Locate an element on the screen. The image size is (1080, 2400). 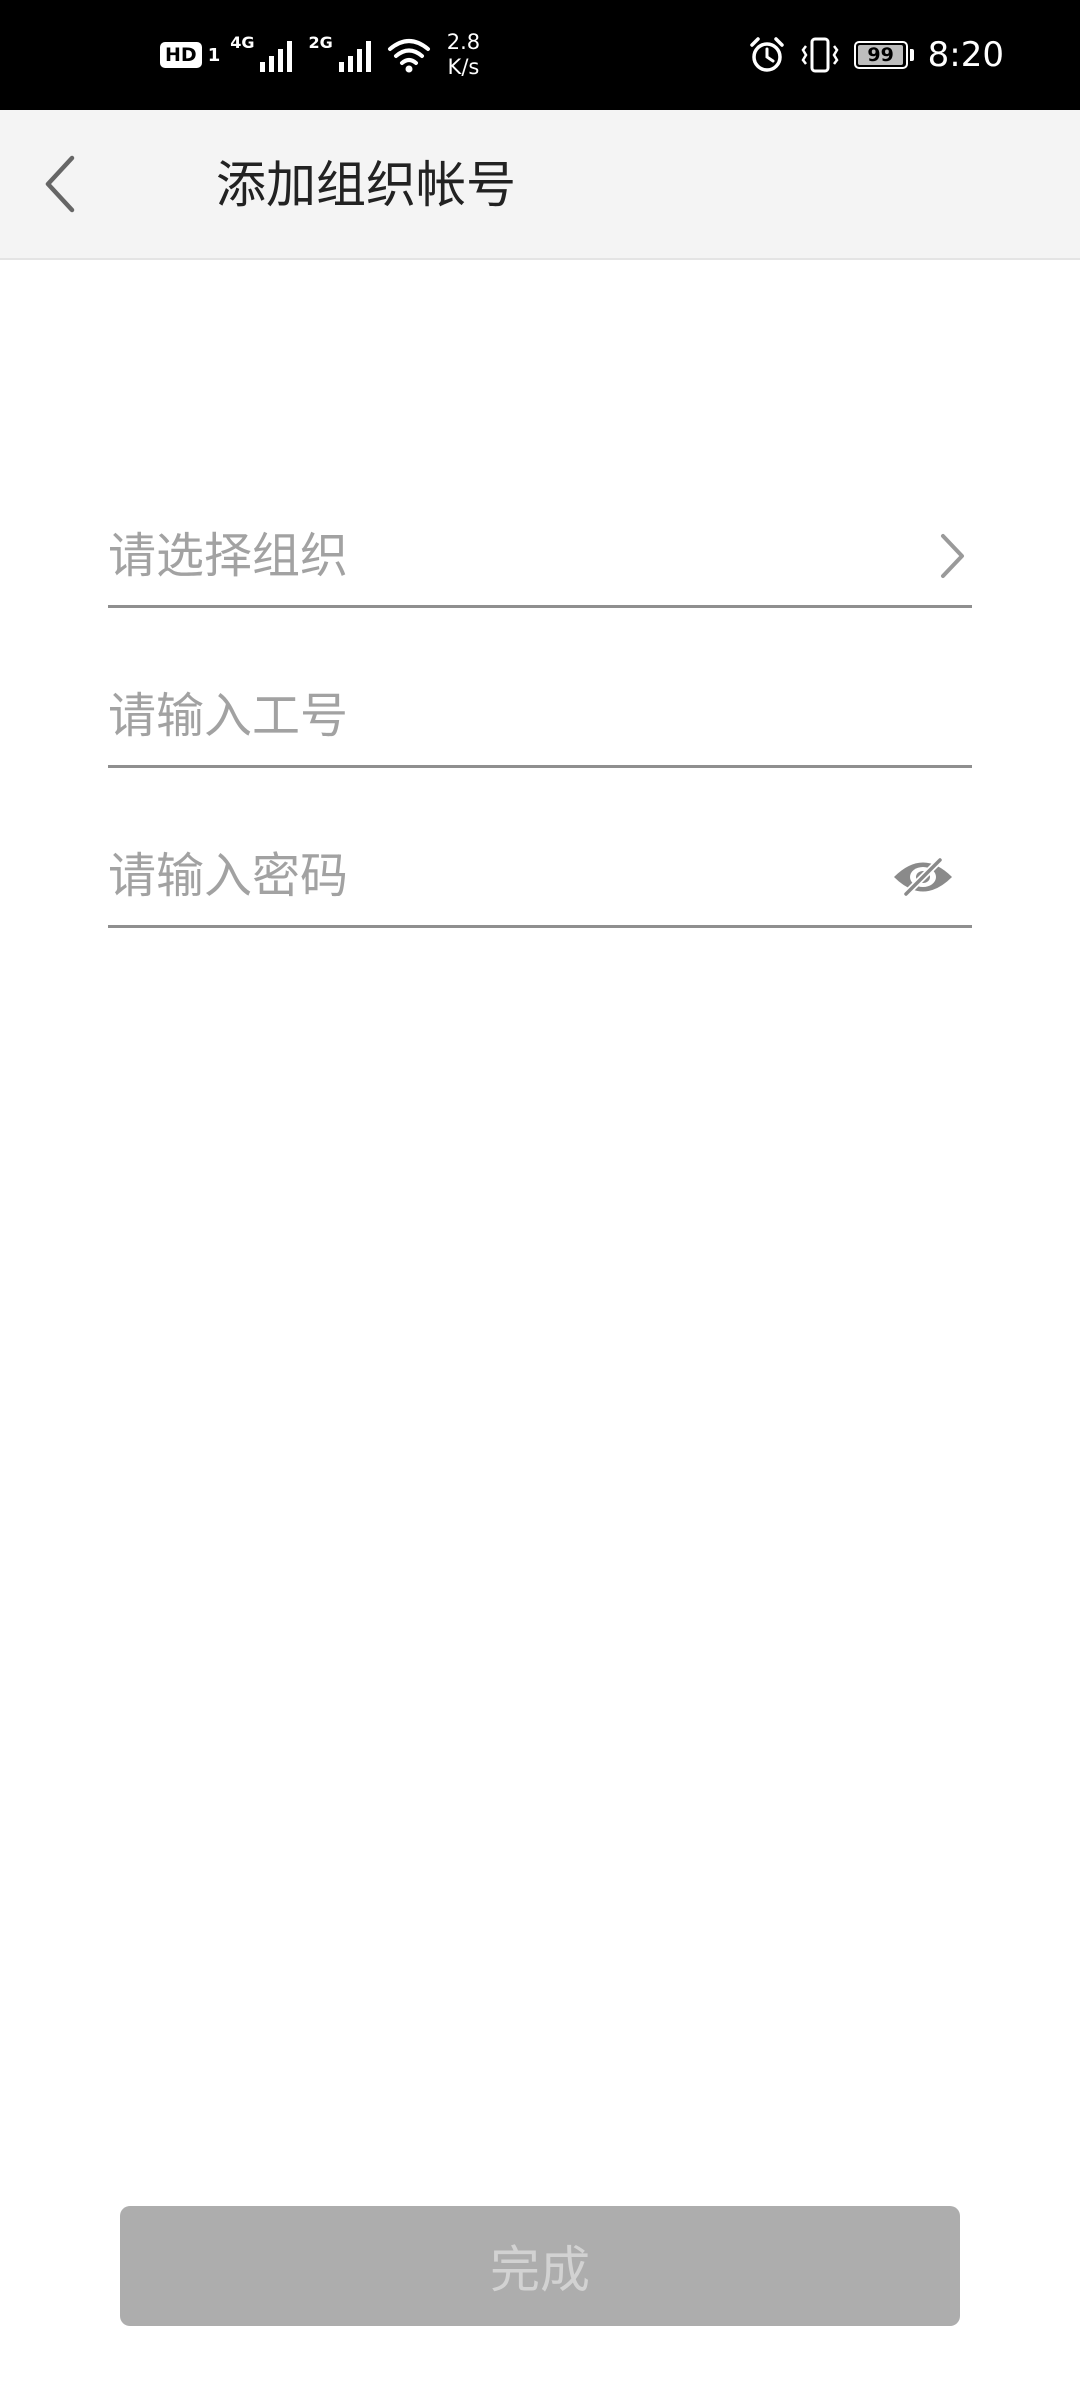
network-type-2: 2G is located at coordinates (320, 42).